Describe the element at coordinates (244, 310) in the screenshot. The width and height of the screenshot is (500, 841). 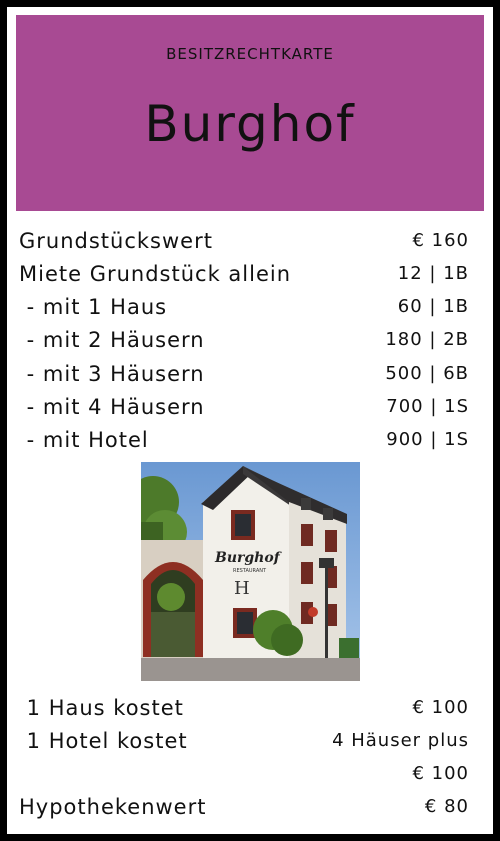
I see `rent-row: - mit 1 Haus 60 | 1B` at that location.